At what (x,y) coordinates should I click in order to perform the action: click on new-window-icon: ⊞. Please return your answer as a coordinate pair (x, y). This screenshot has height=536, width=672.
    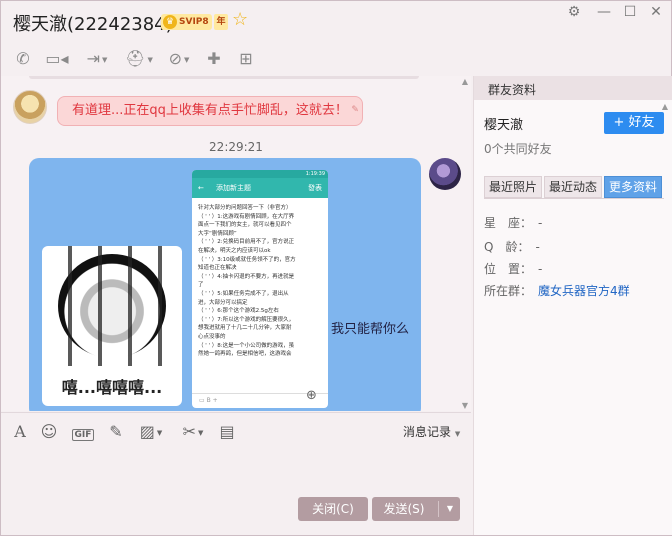
    Looking at the image, I should click on (246, 59).